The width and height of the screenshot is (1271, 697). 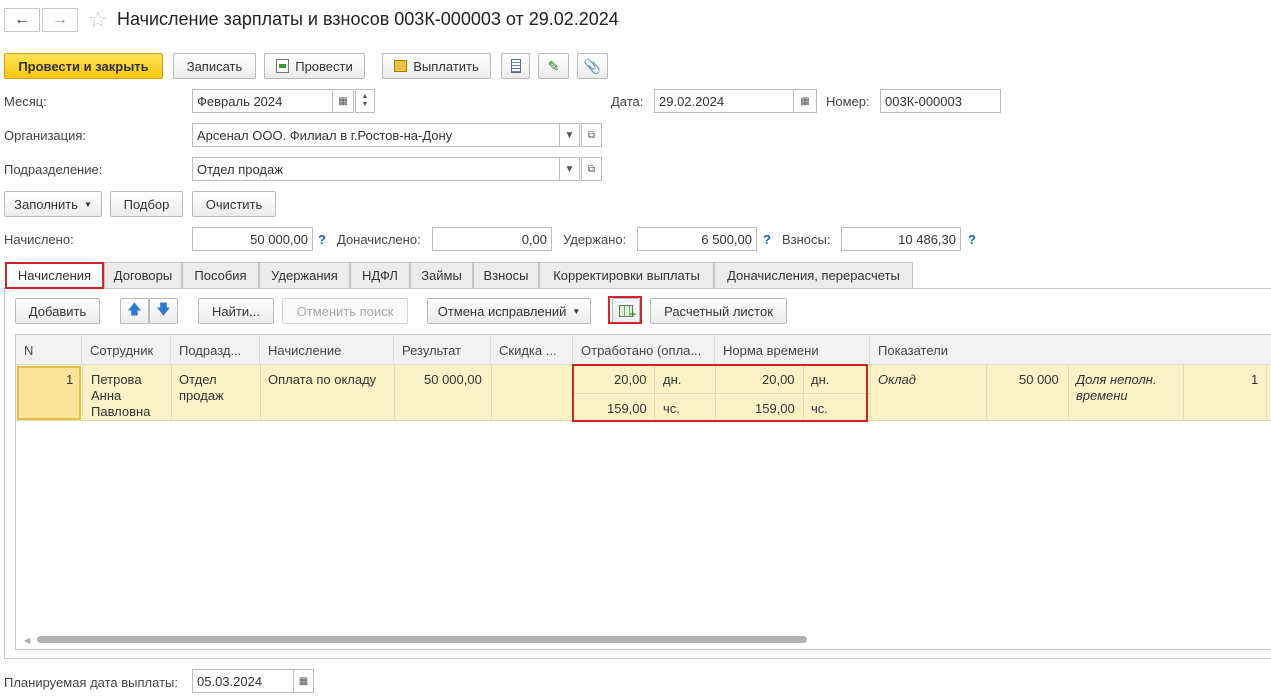 I want to click on employee-surname: Петрова, so click(x=116, y=379).